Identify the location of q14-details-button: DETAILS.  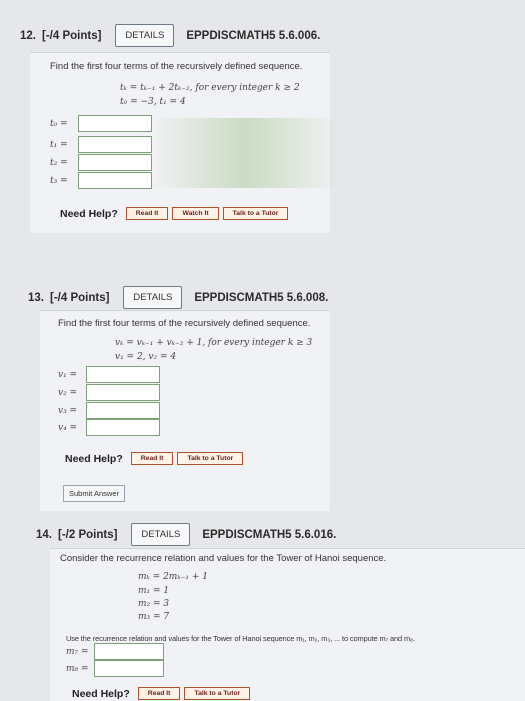
(161, 534).